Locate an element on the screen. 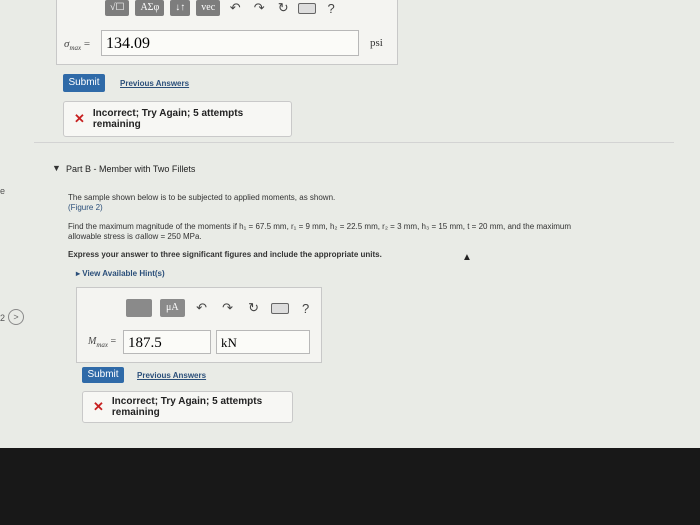 The image size is (700, 525). view-hints-link: ▸ View Available Hint(s) is located at coordinates (120, 273).